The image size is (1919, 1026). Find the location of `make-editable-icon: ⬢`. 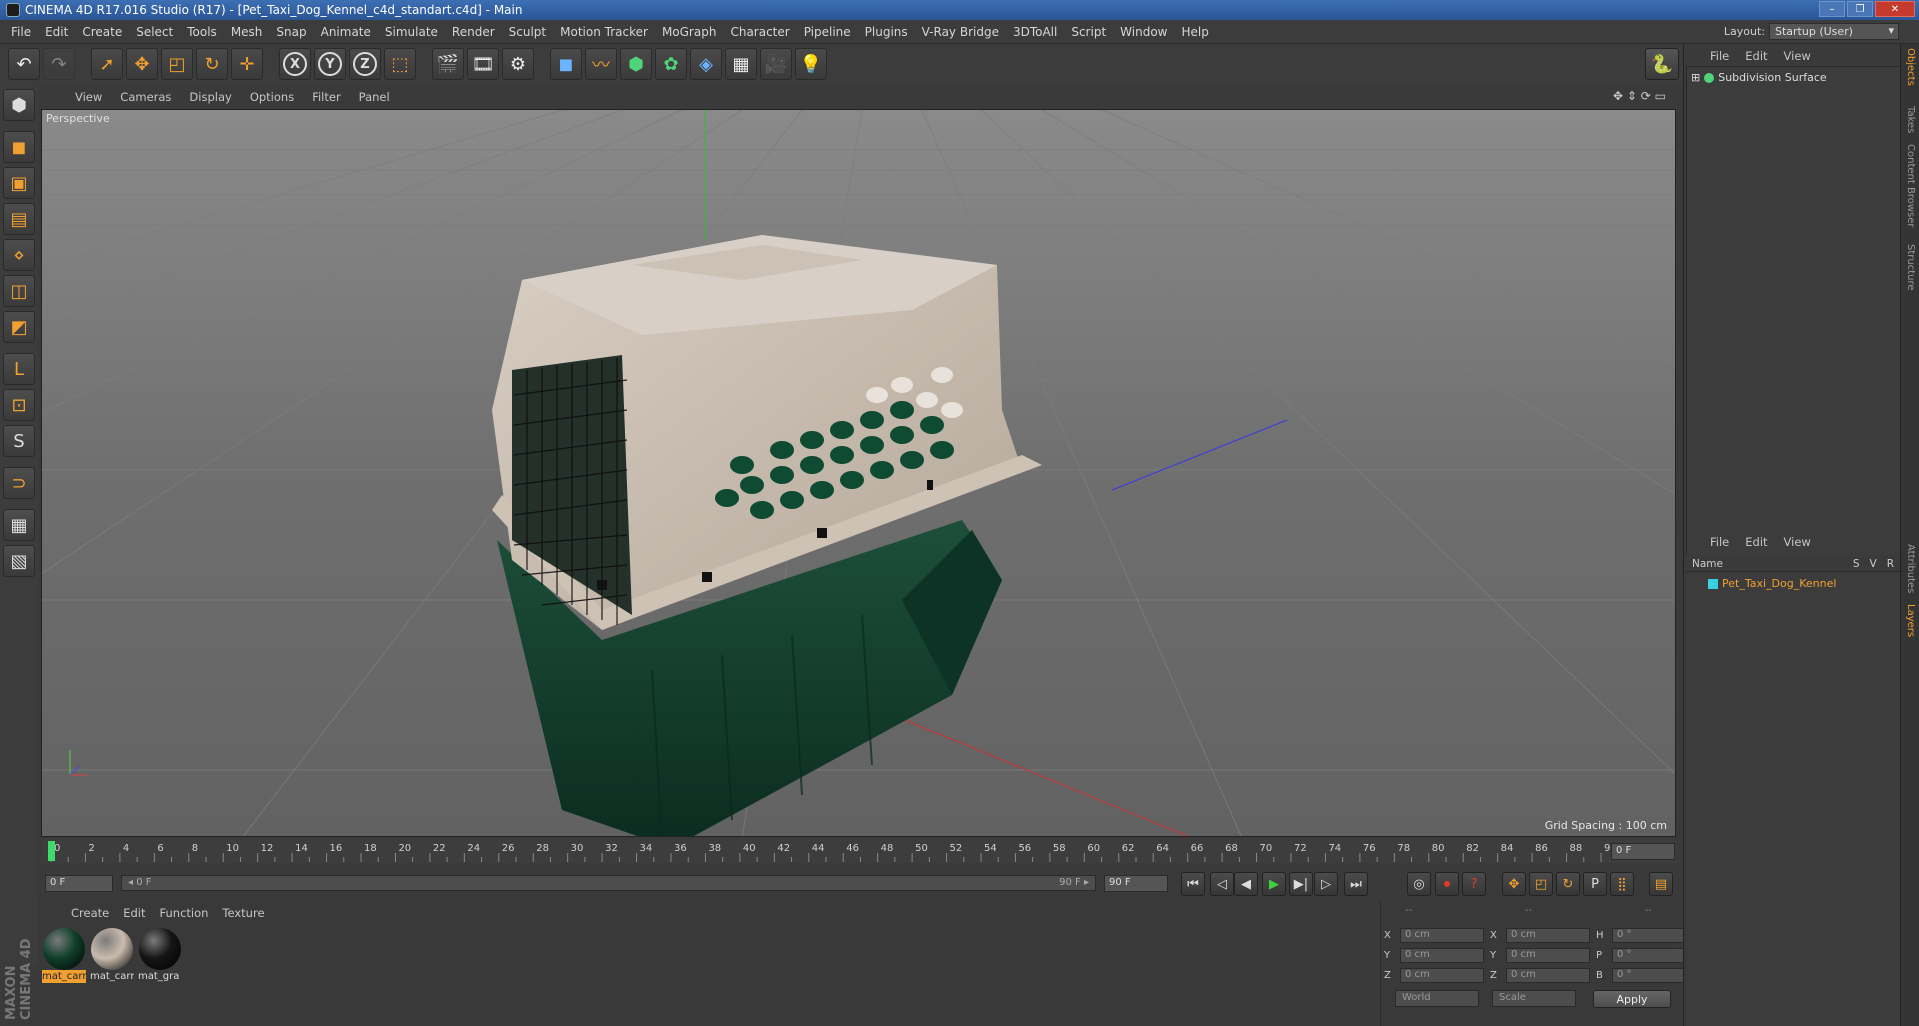

make-editable-icon: ⬢ is located at coordinates (19, 105).